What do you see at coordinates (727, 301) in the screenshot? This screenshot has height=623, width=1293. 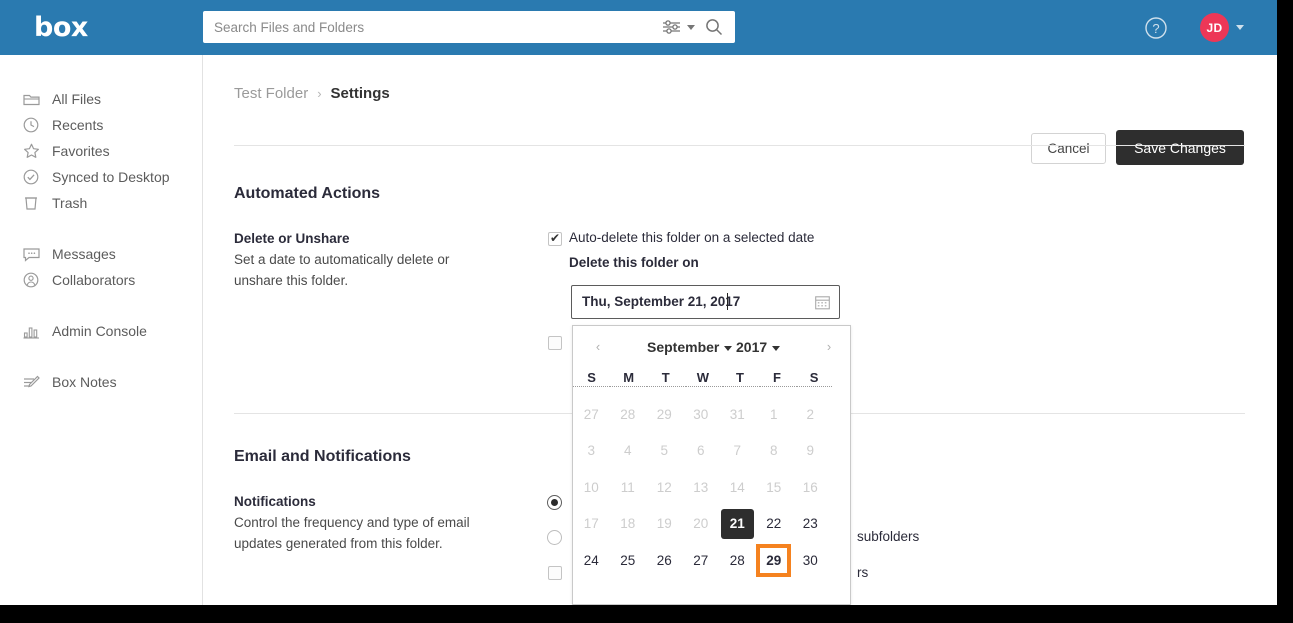 I see `text-cursor` at bounding box center [727, 301].